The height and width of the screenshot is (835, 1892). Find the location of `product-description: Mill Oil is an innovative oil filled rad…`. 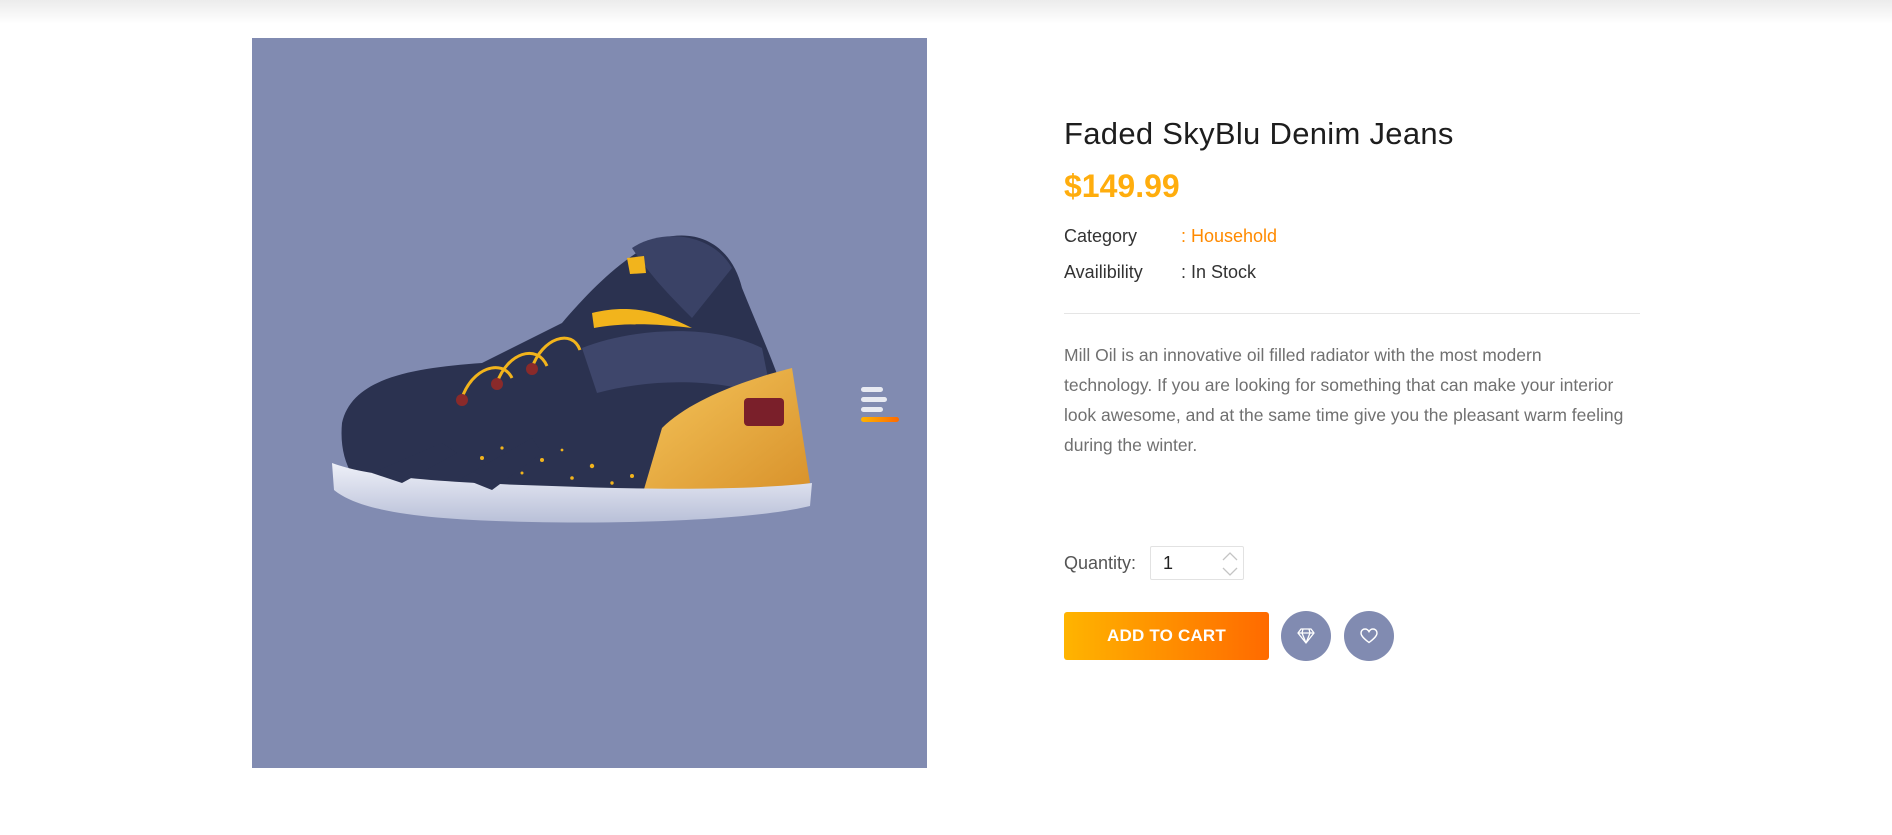

product-description: Mill Oil is an innovative oil filled rad… is located at coordinates (1344, 400).